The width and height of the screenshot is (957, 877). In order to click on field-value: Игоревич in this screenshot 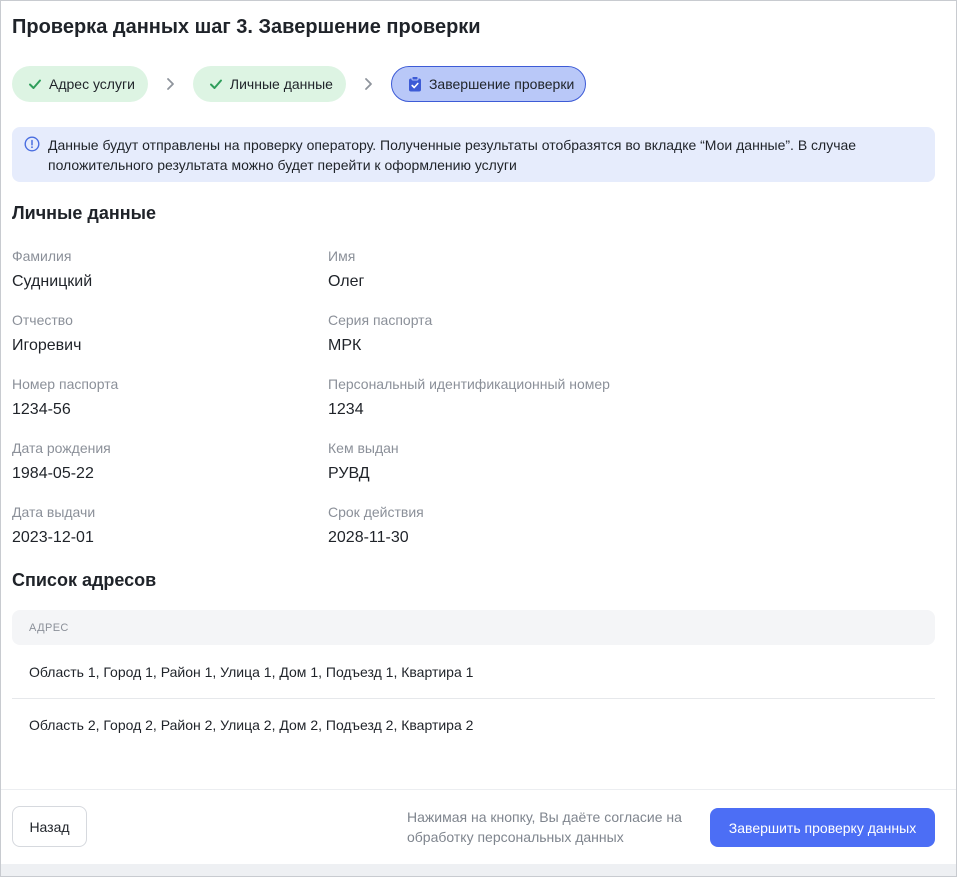, I will do `click(47, 345)`.